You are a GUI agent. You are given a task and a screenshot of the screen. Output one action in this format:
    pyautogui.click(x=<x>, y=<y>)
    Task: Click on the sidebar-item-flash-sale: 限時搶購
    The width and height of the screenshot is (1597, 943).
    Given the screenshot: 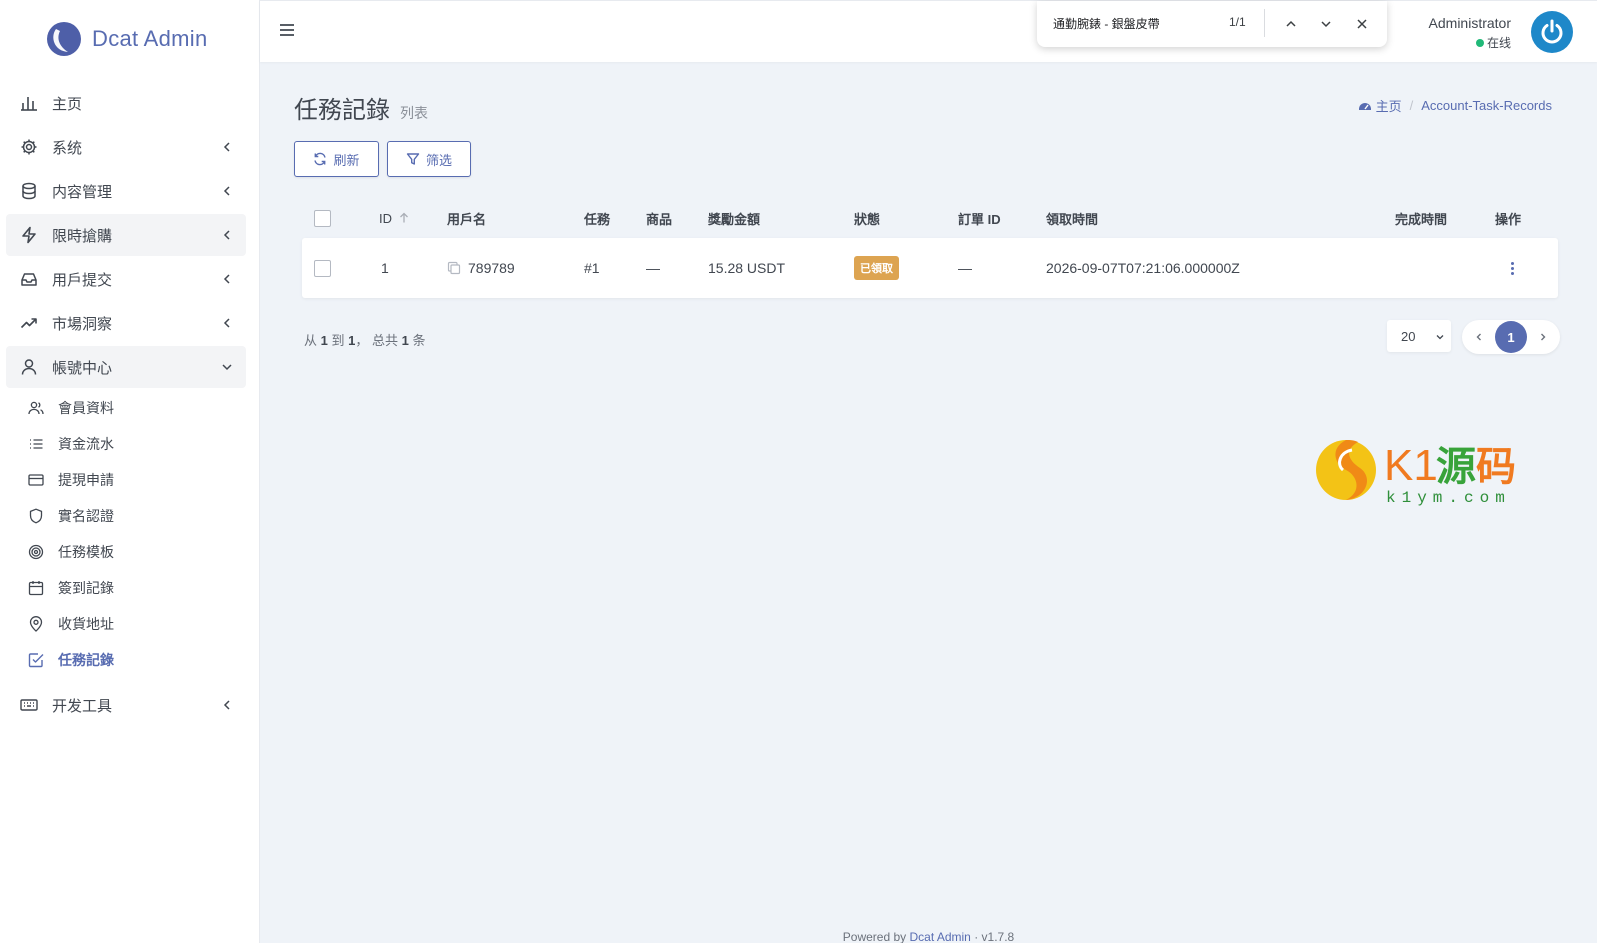 What is the action you would take?
    pyautogui.click(x=126, y=235)
    